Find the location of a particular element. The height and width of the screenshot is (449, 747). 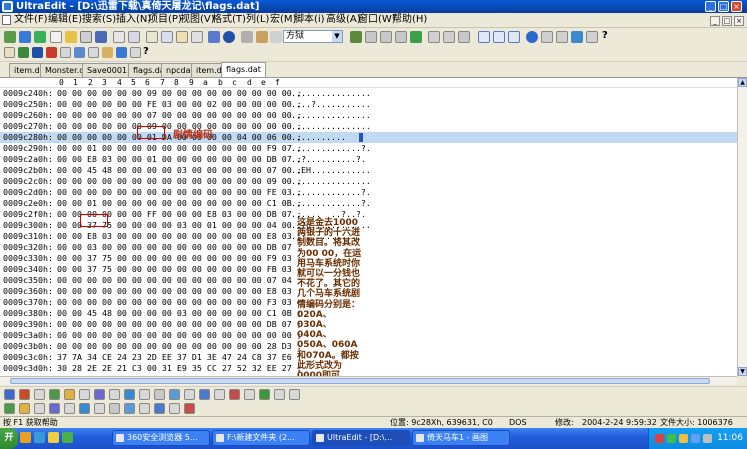

font-select: 方狱 ▼ is located at coordinates (313, 36).